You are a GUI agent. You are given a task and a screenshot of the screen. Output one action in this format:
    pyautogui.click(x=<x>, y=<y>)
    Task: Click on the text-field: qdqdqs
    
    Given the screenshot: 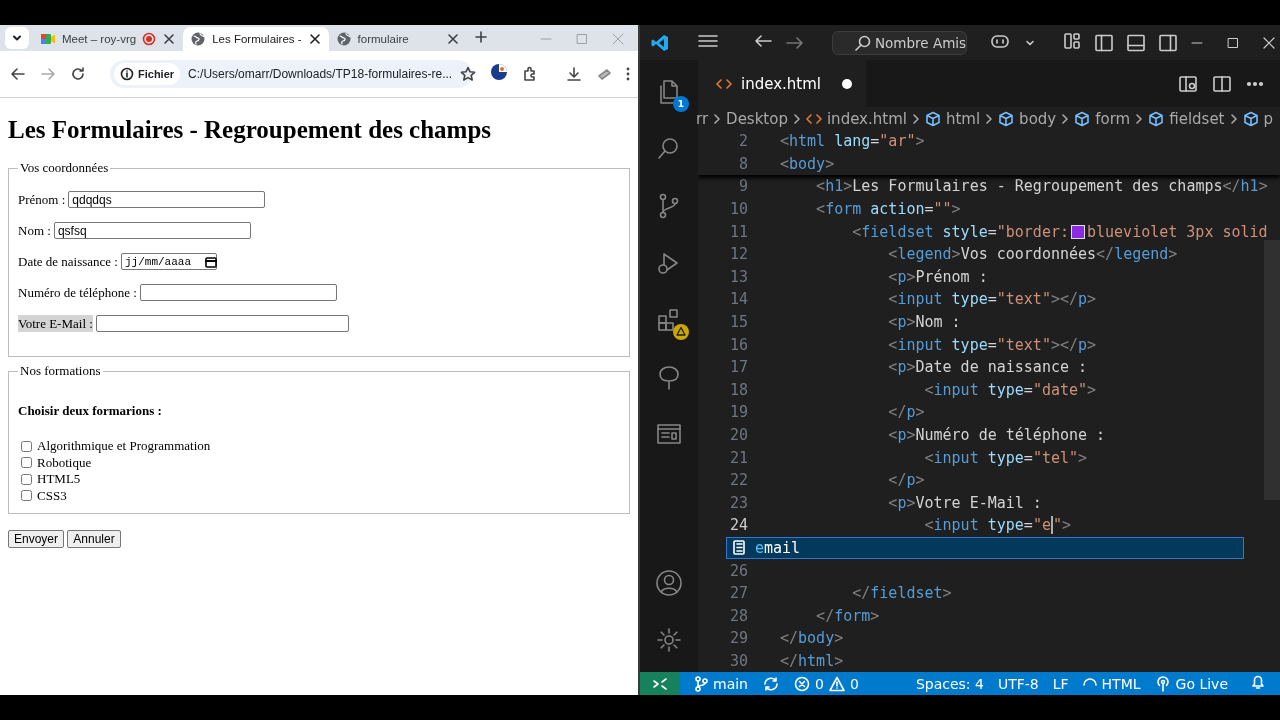 What is the action you would take?
    pyautogui.click(x=167, y=199)
    